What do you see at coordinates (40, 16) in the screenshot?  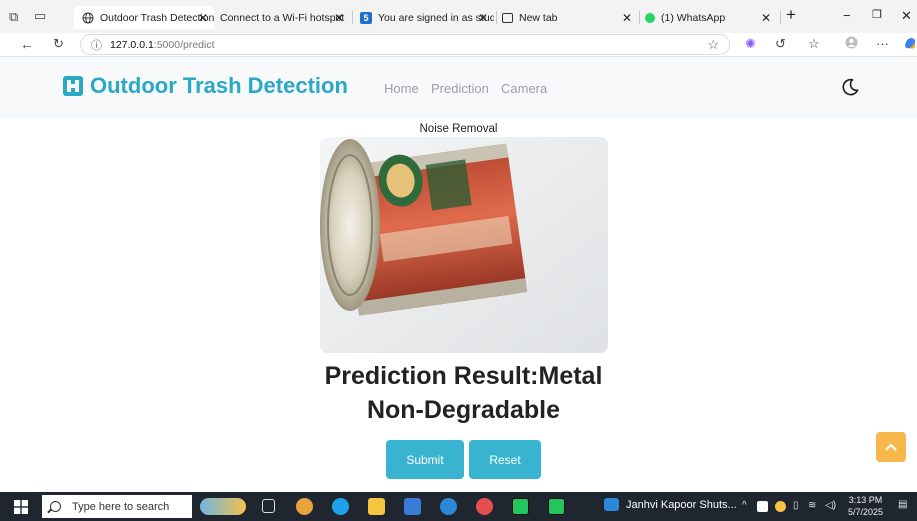 I see `tab-actions-icon: ▭` at bounding box center [40, 16].